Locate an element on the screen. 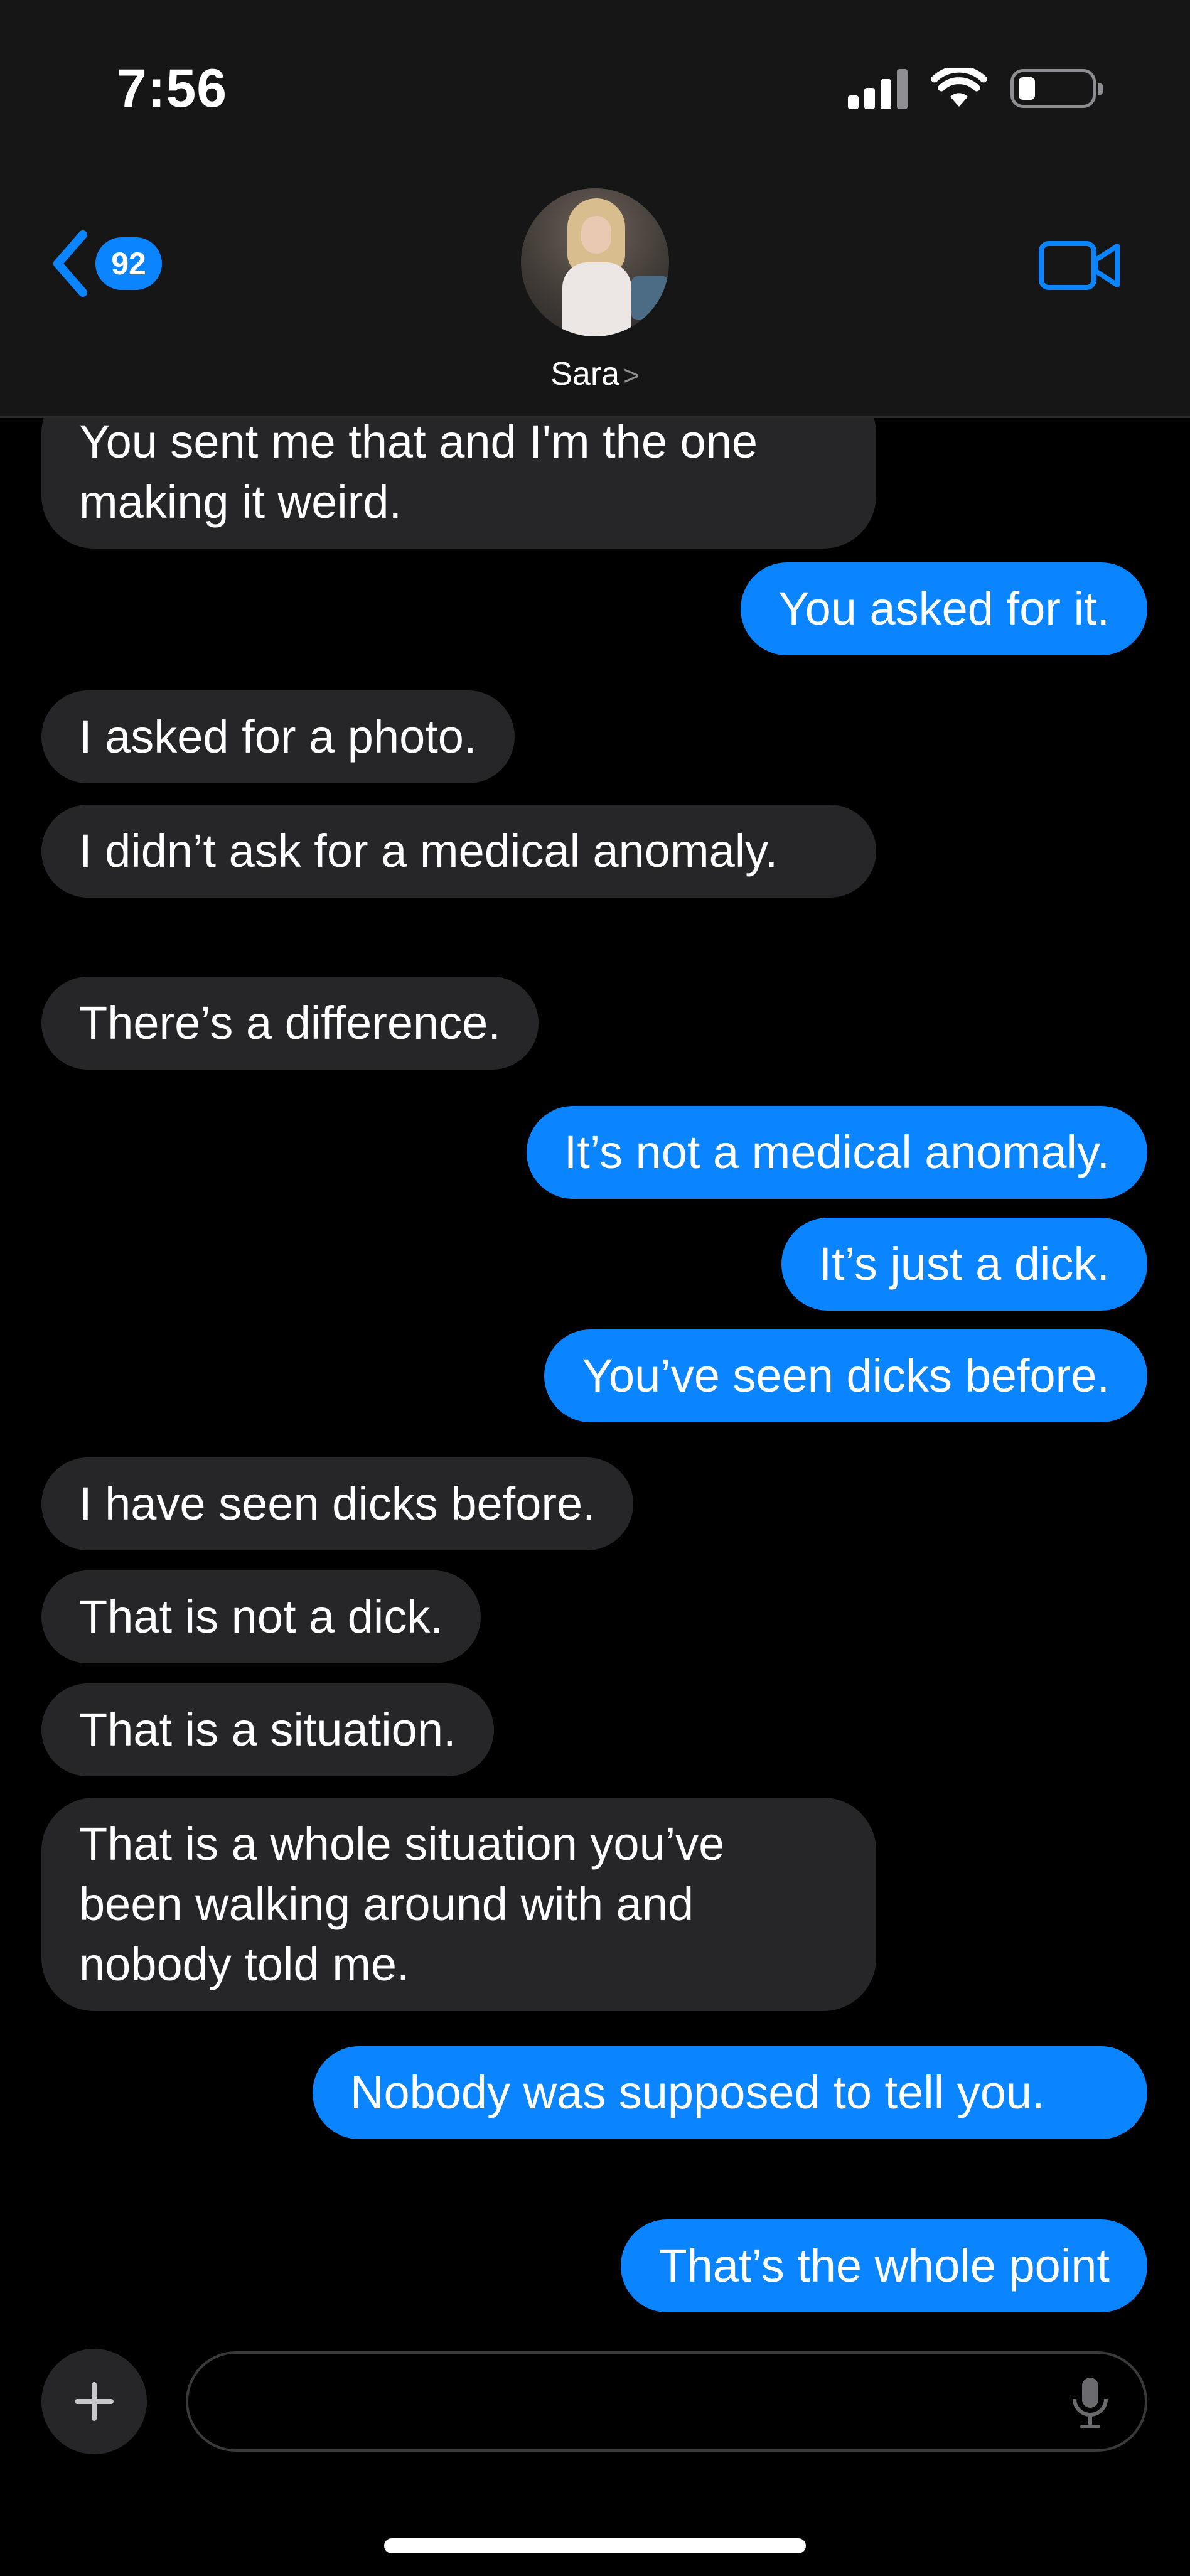  status-time: 7:56 is located at coordinates (172, 88).